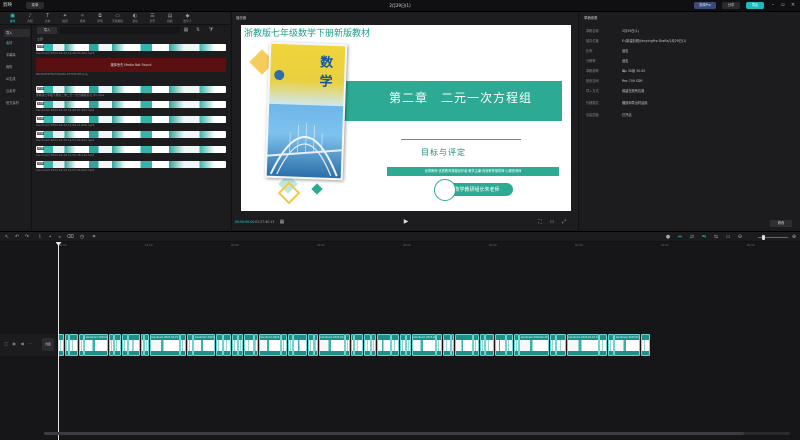 The width and height of the screenshot is (800, 440). I want to click on toolbar-tab-2: T 文本, so click(47, 18).